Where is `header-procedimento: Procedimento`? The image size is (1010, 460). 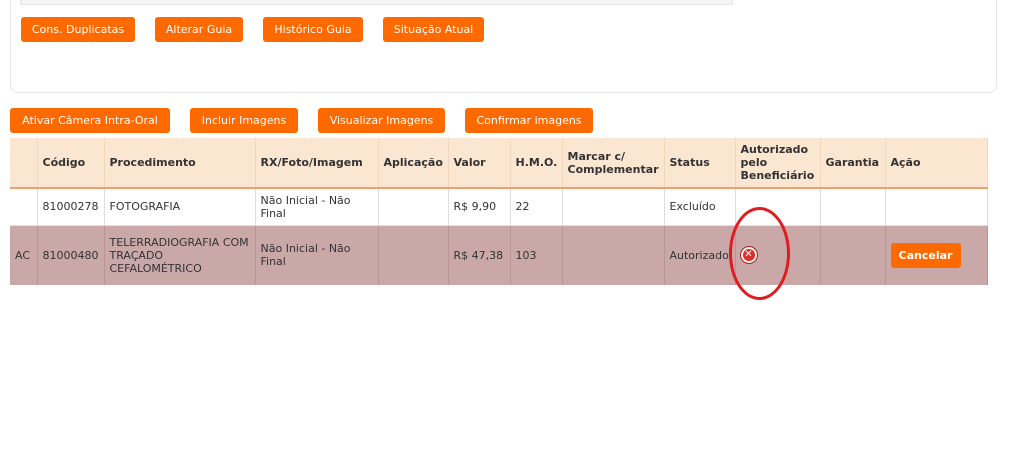
header-procedimento: Procedimento is located at coordinates (180, 163).